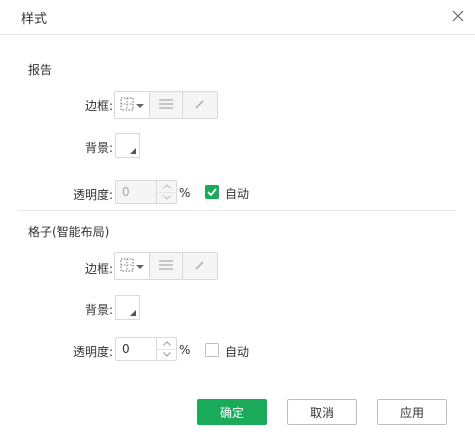 Image resolution: width=475 pixels, height=434 pixels. Describe the element at coordinates (237, 351) in the screenshot. I see `grid-auto-label: 自动` at that location.